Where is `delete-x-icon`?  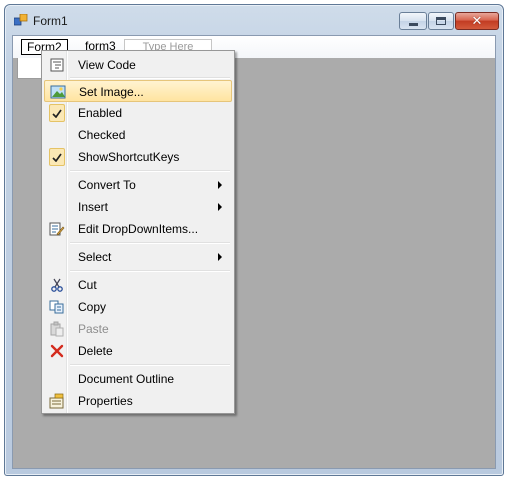 delete-x-icon is located at coordinates (57, 351).